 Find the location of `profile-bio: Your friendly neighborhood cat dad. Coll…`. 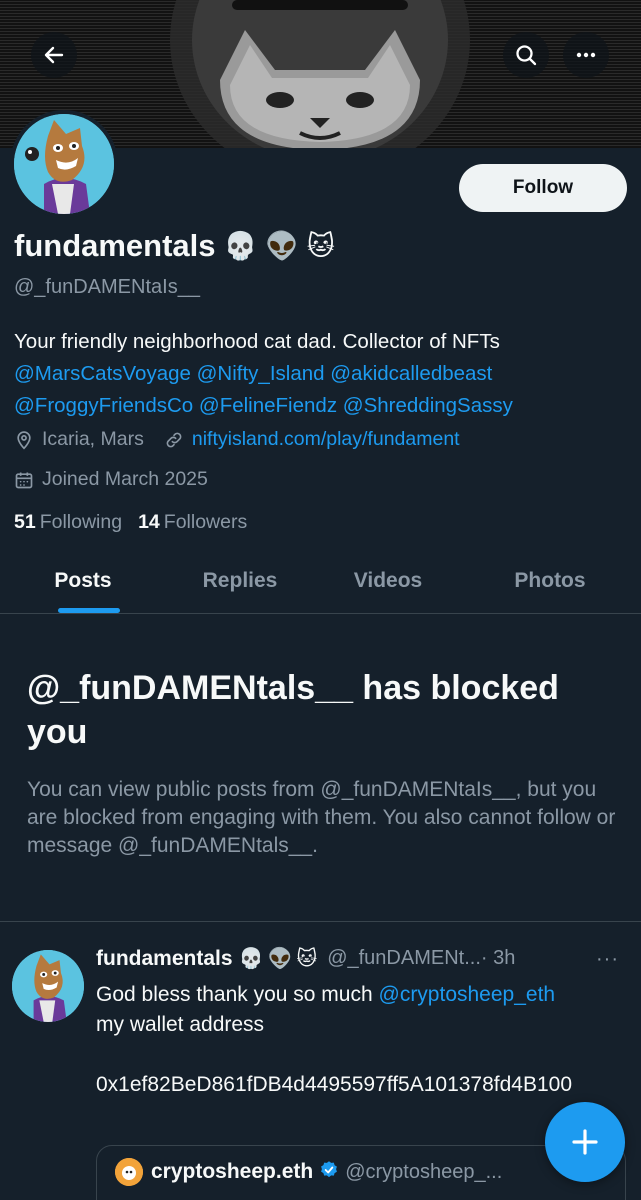

profile-bio: Your friendly neighborhood cat dad. Coll… is located at coordinates (321, 374).